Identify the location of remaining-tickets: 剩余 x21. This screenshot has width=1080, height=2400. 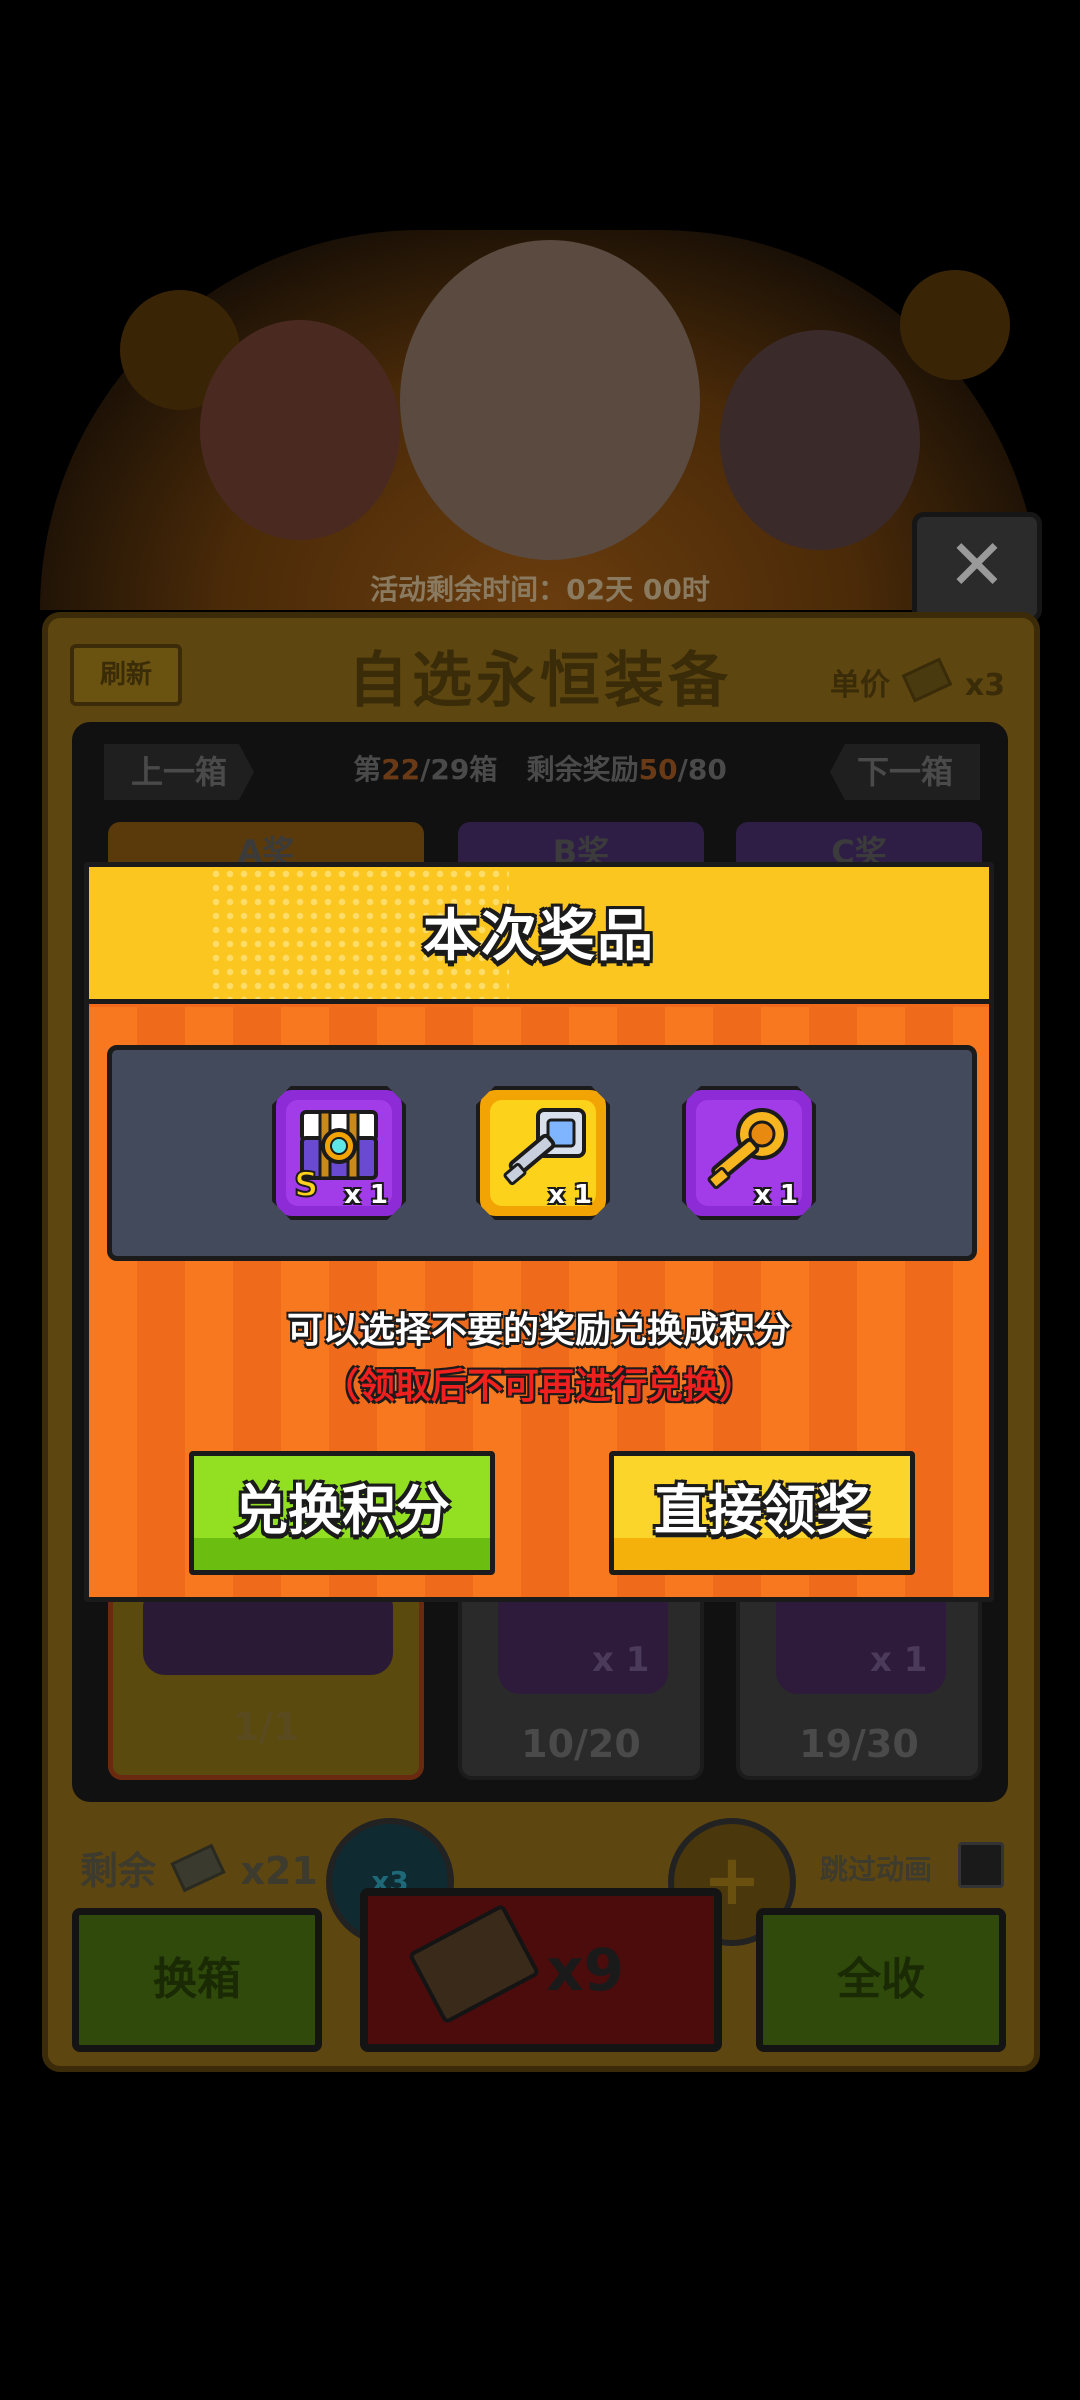
(199, 1867).